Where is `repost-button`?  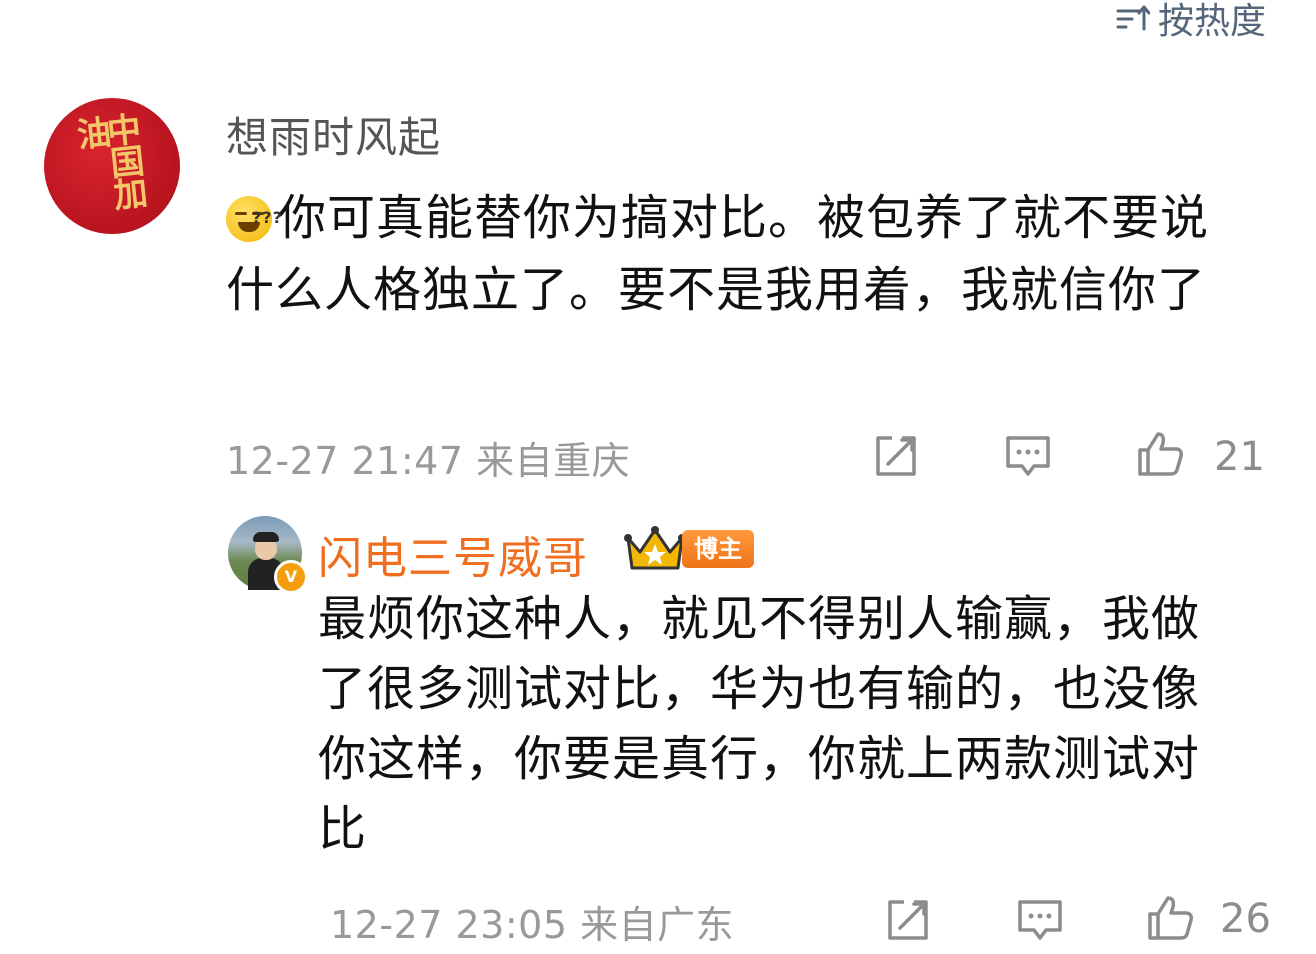 repost-button is located at coordinates (896, 458).